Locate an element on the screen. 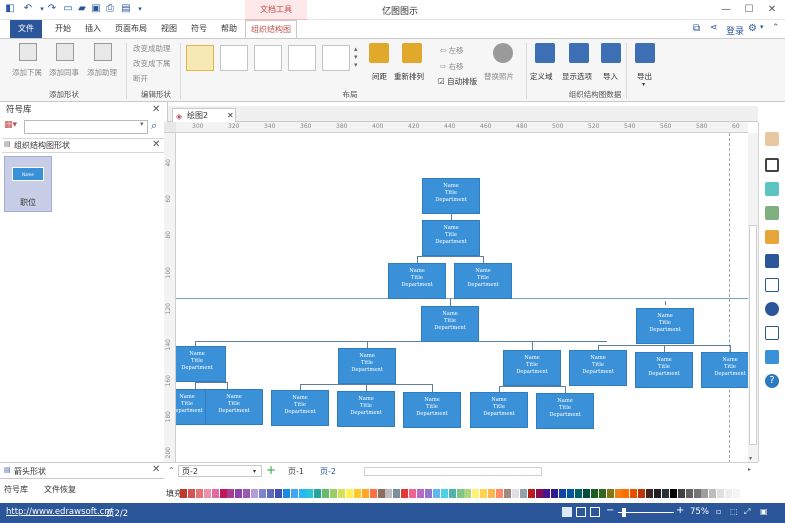 Image resolution: width=785 pixels, height=523 pixels. import-button: 导入 is located at coordinates (611, 63).